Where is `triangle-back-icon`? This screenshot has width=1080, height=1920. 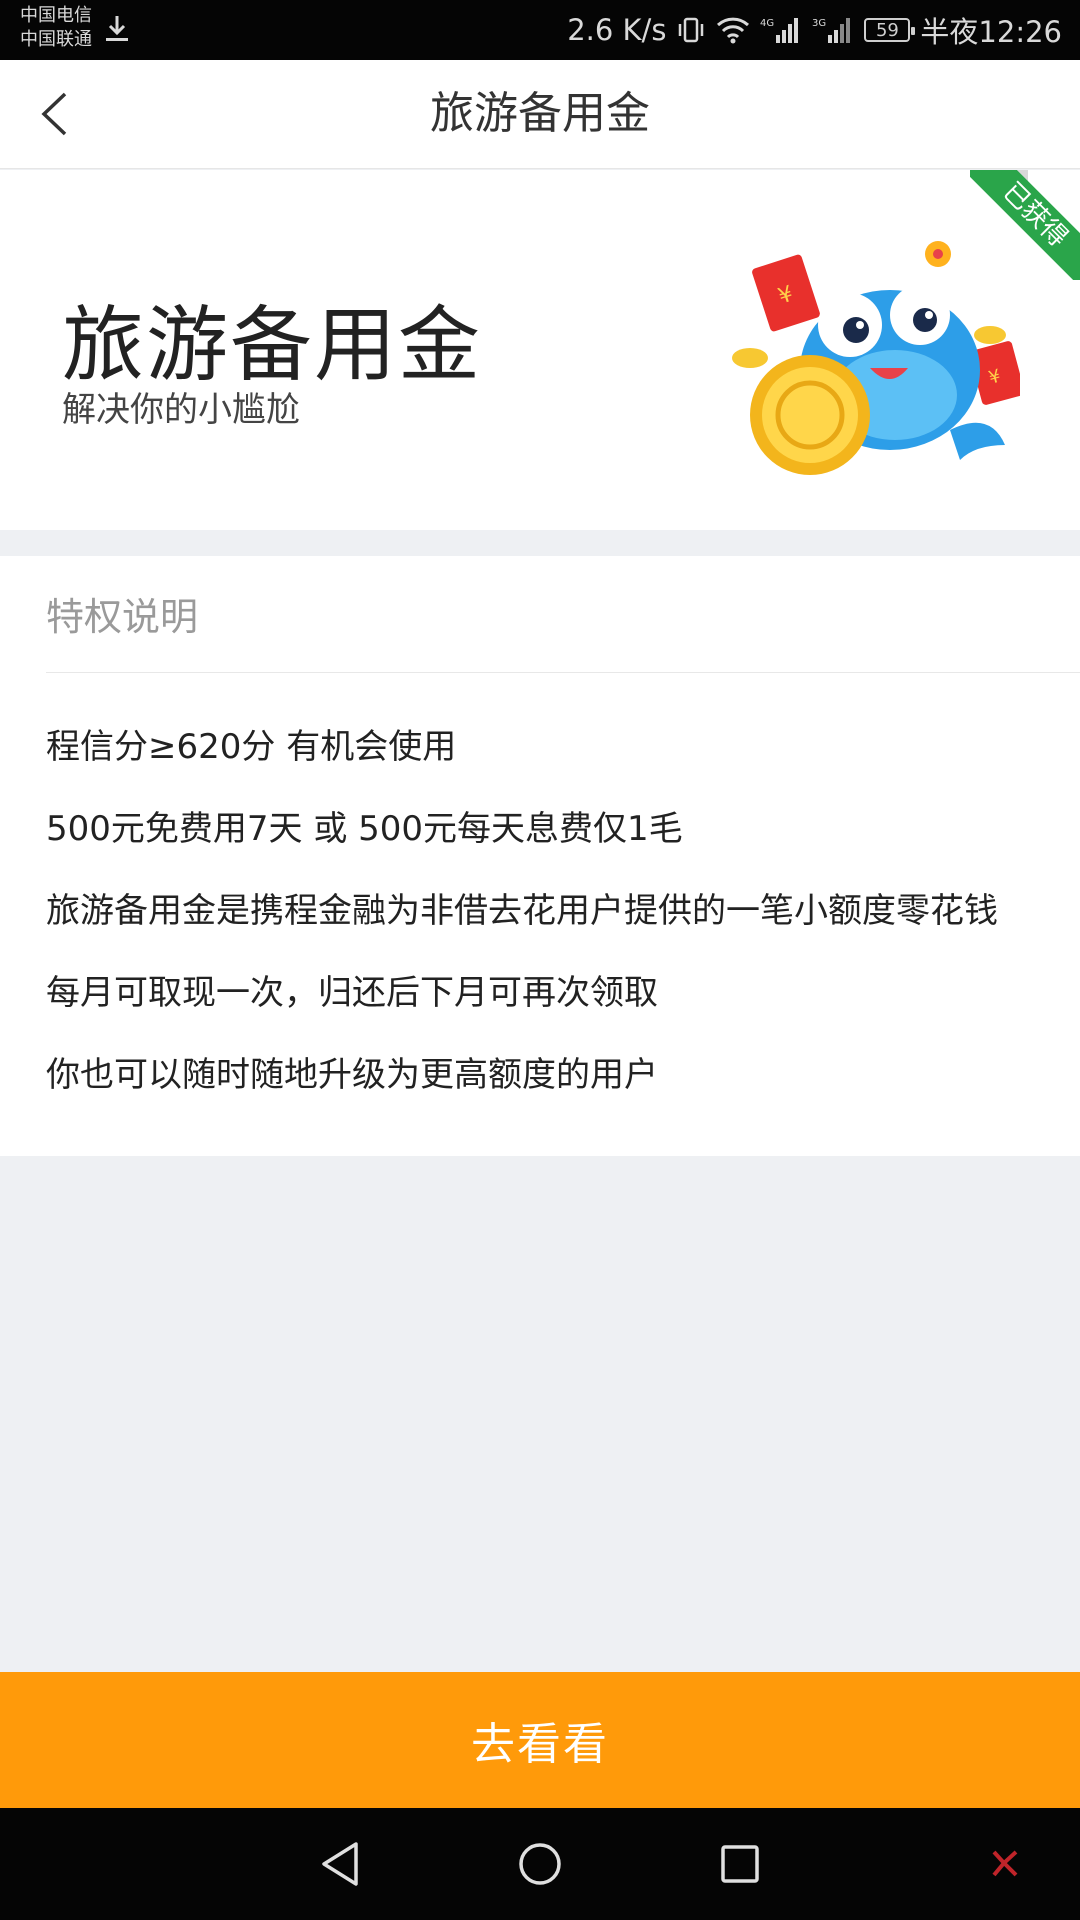 triangle-back-icon is located at coordinates (340, 1864).